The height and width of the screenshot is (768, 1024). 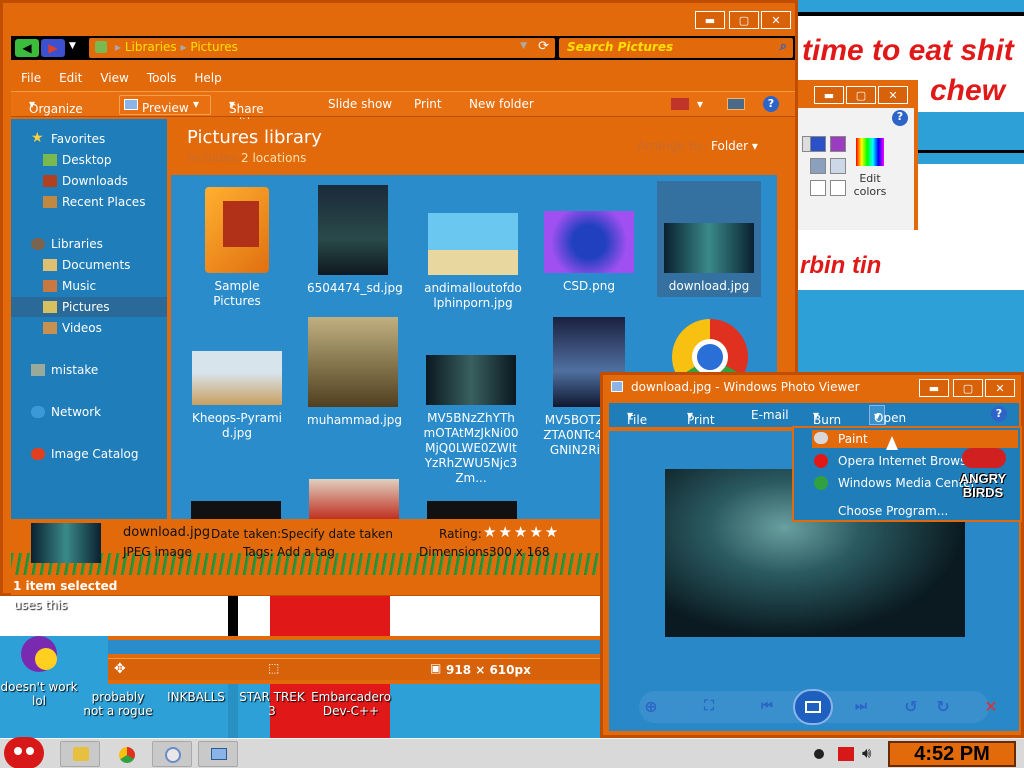 What do you see at coordinates (943, 706) in the screenshot?
I see `rotate-right-icon: ↻` at bounding box center [943, 706].